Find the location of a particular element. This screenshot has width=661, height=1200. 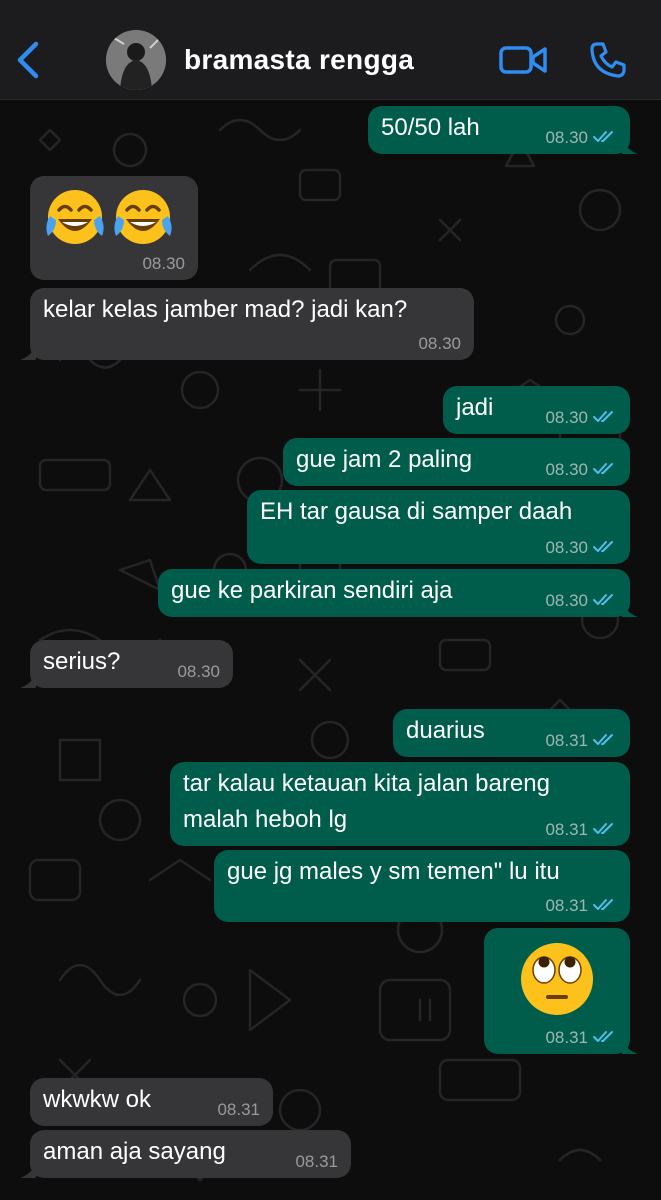

incoming-message: 08.30 is located at coordinates (114, 228).